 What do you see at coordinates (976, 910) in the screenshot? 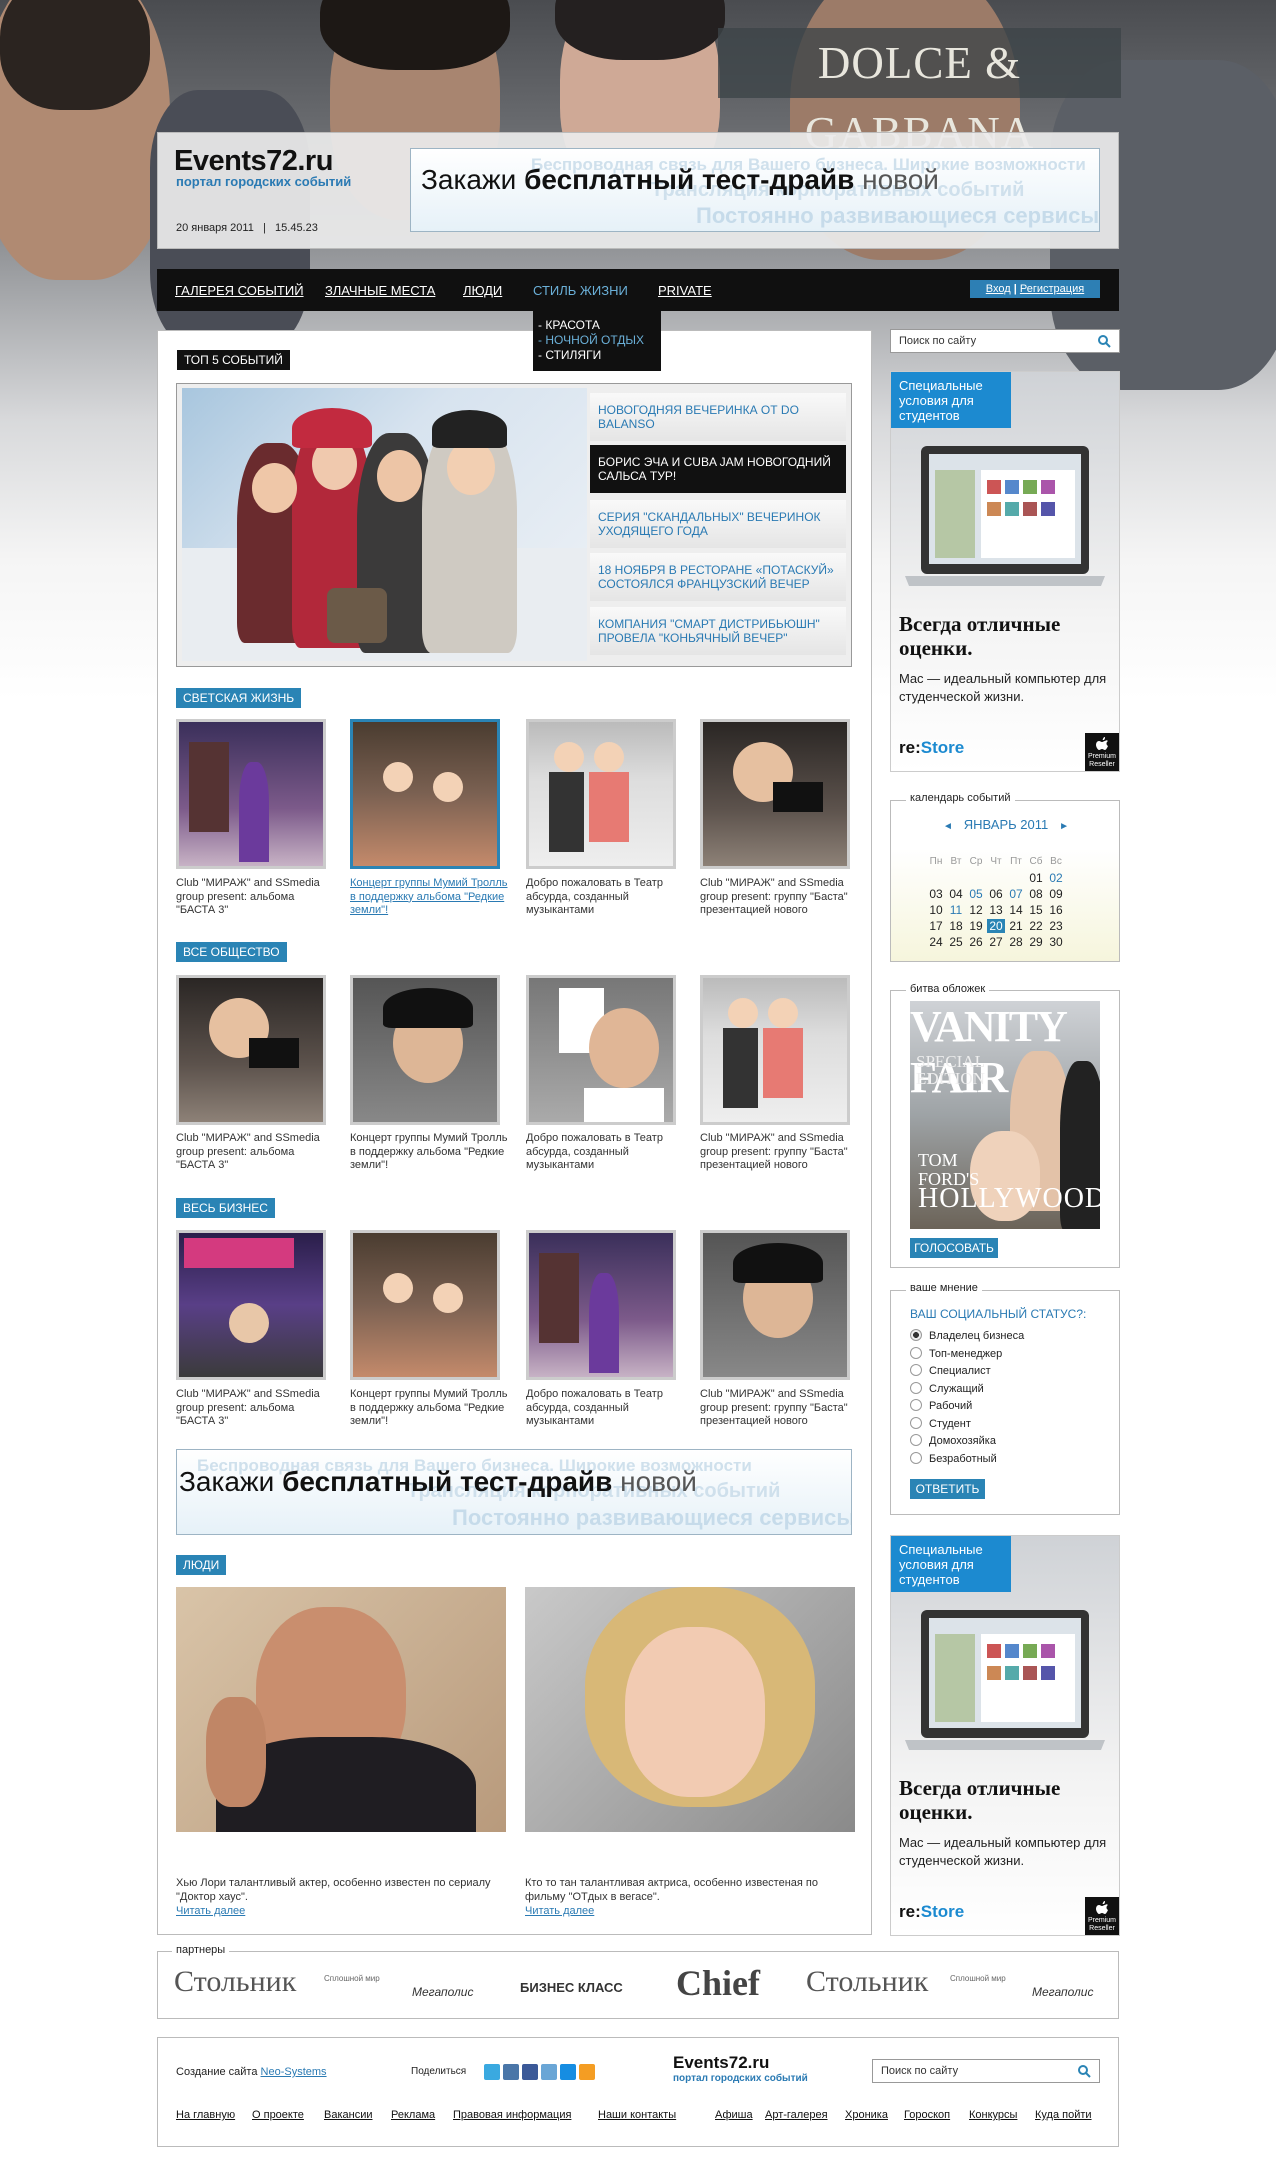
I see `calendar-day: 12` at bounding box center [976, 910].